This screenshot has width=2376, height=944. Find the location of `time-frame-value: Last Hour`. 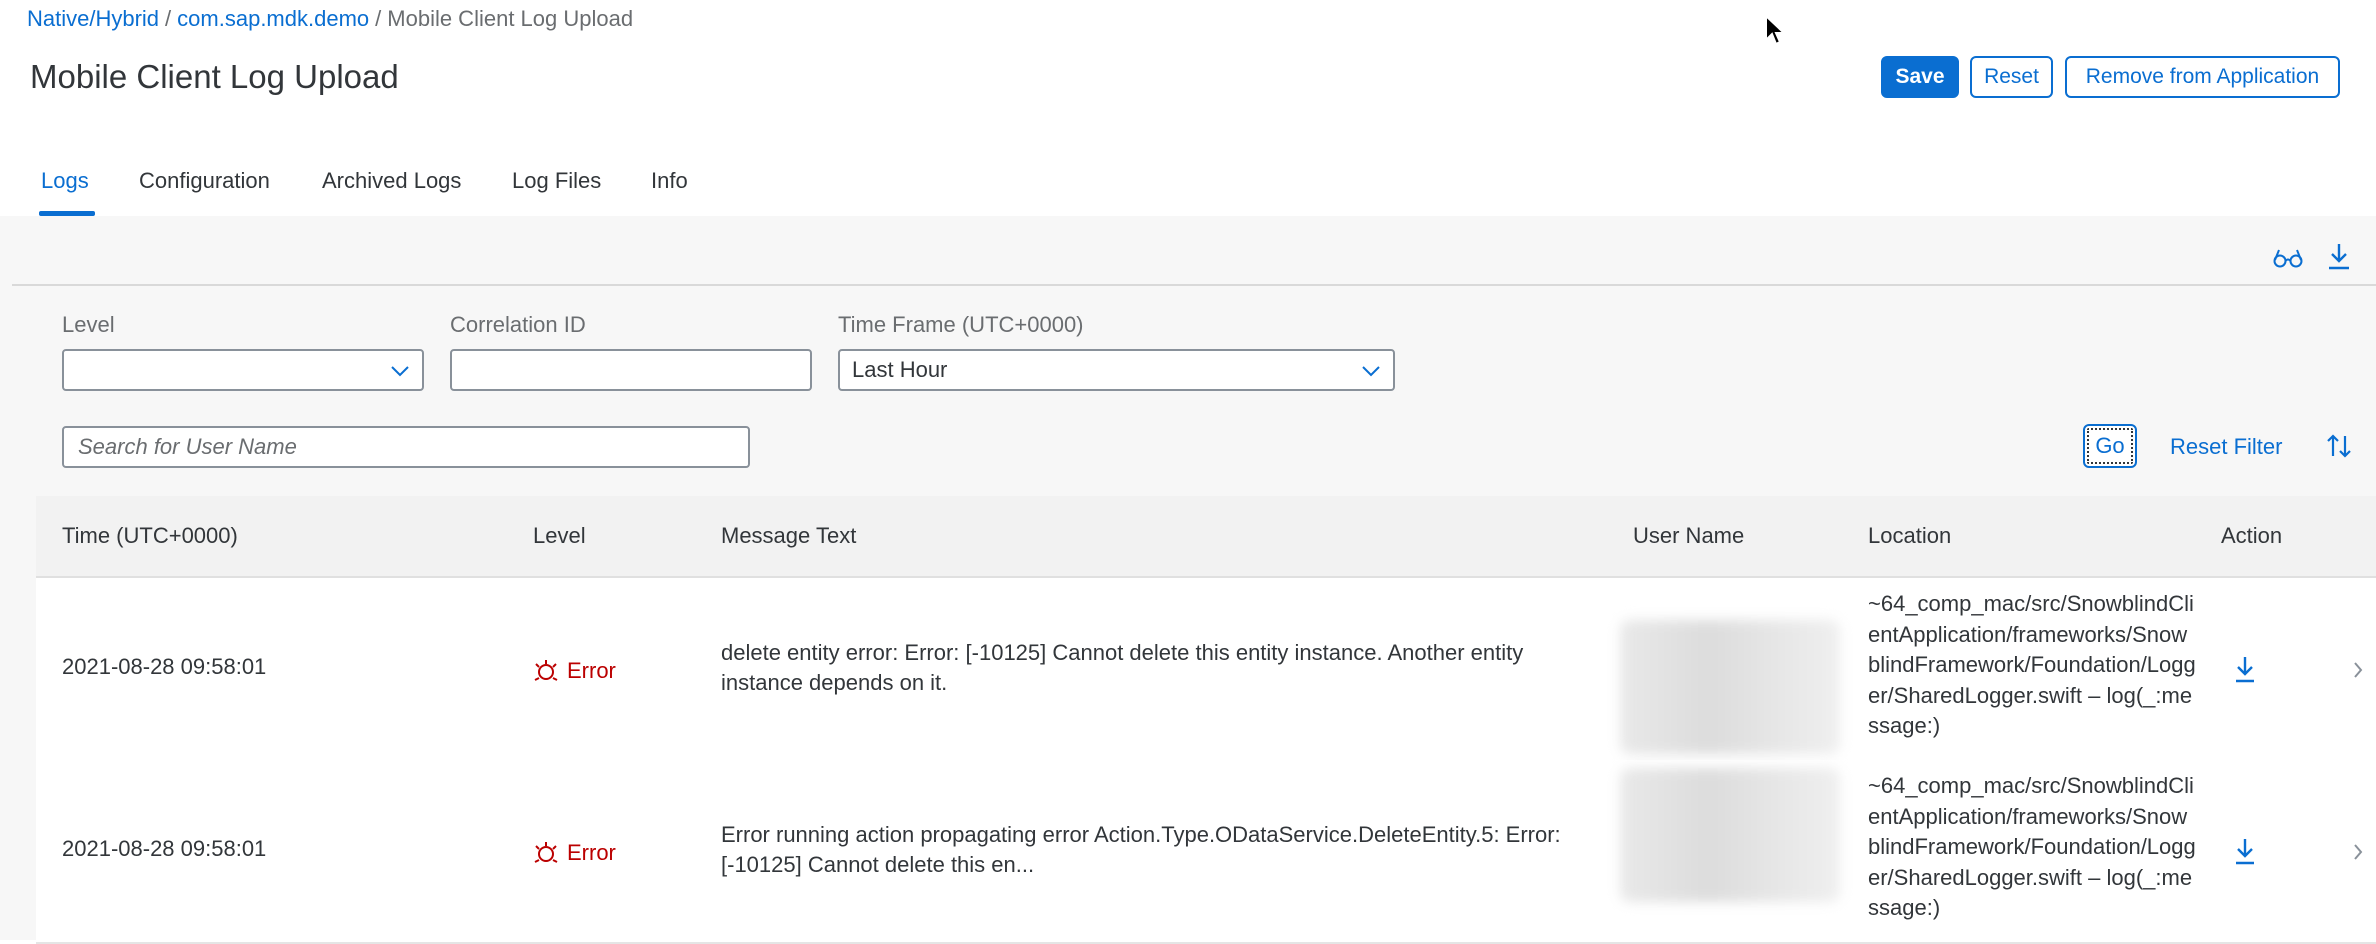

time-frame-value: Last Hour is located at coordinates (900, 369).